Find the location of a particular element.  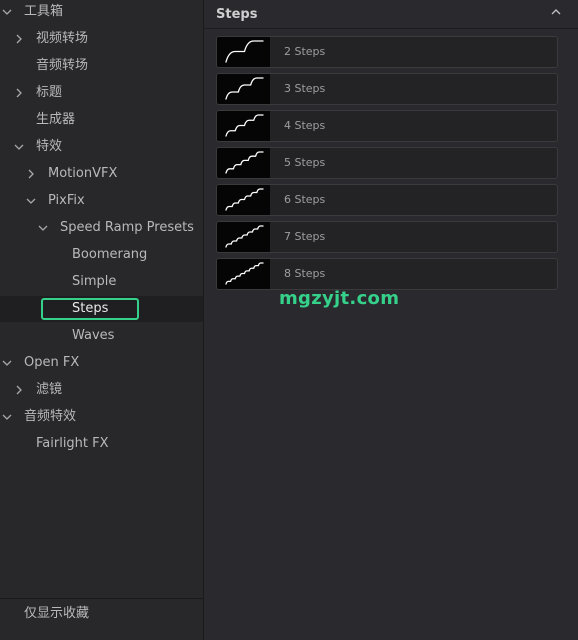

tree-item: 生成器 is located at coordinates (101, 120).